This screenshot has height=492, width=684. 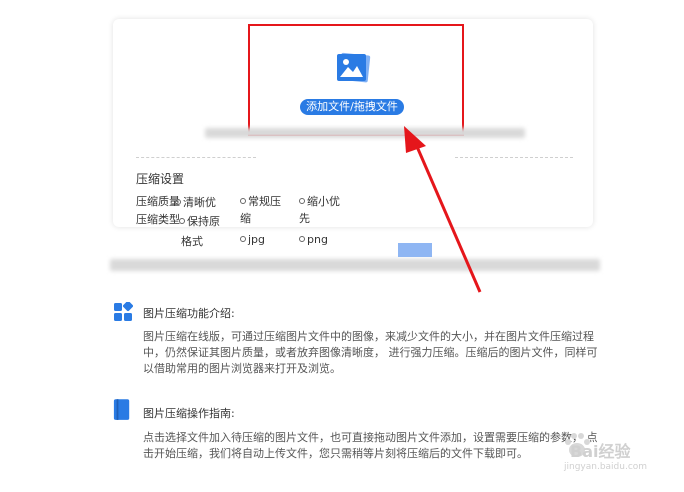 I want to click on image-icon, so click(x=354, y=67).